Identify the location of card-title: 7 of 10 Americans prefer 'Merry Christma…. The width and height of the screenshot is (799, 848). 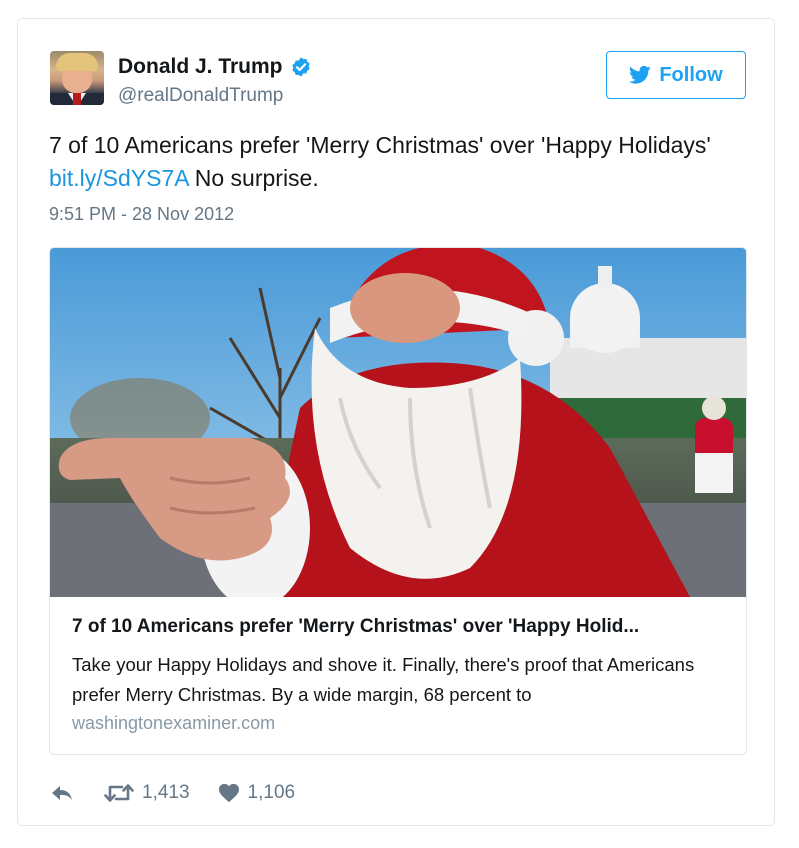
(400, 627).